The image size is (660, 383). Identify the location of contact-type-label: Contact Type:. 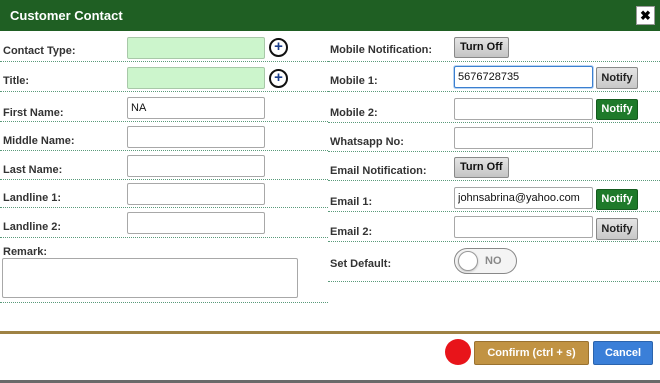
(39, 51).